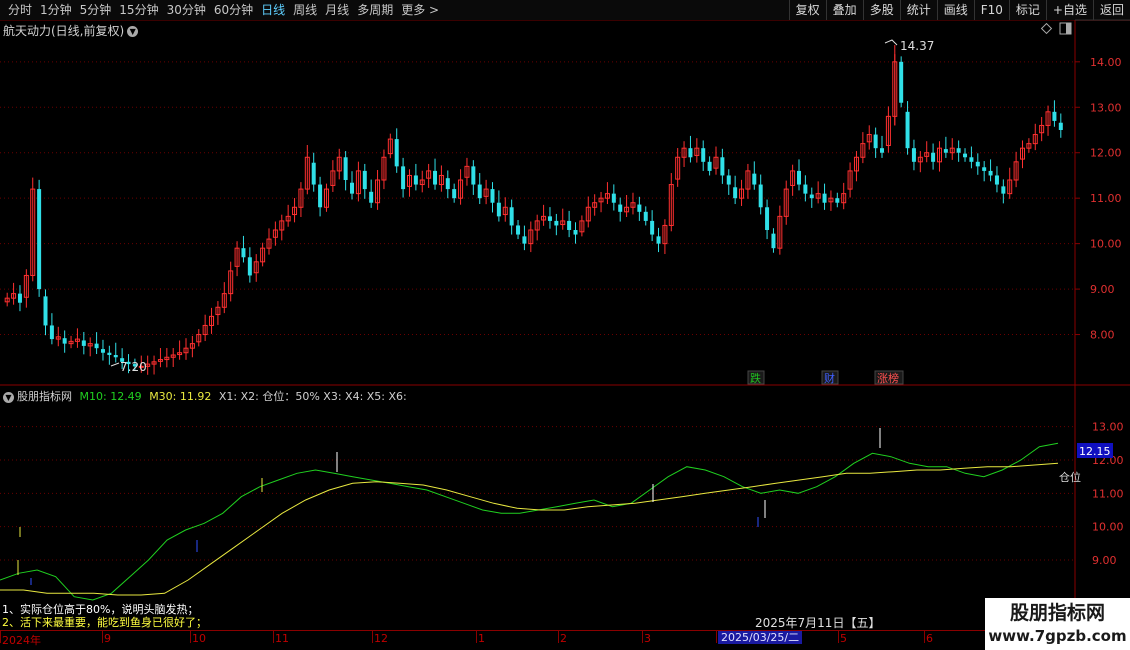 The height and width of the screenshot is (650, 1130). I want to click on low-label: 7.20, so click(133, 367).